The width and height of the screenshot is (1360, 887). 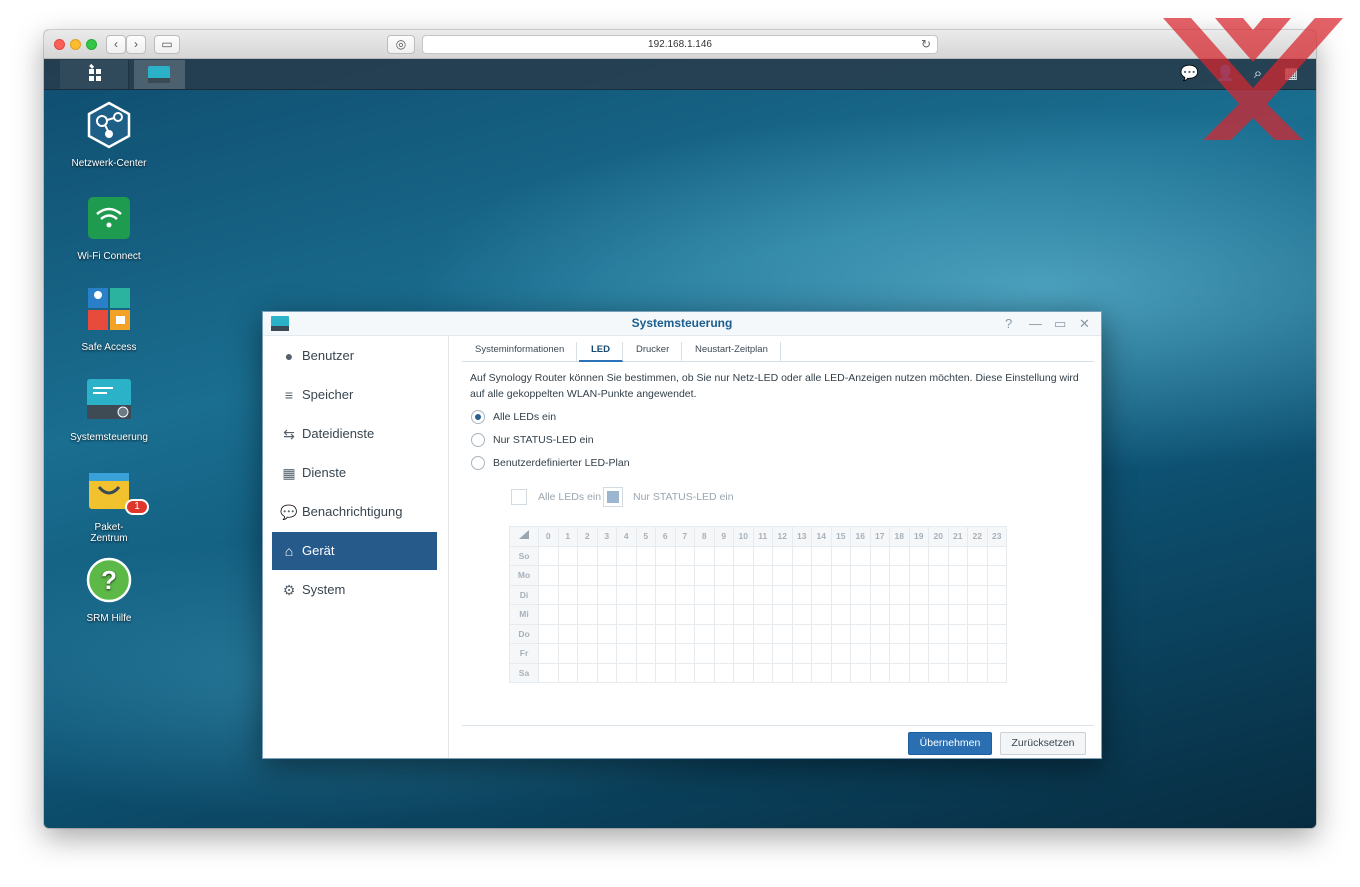 I want to click on privacy-icon: ◎, so click(x=401, y=44).